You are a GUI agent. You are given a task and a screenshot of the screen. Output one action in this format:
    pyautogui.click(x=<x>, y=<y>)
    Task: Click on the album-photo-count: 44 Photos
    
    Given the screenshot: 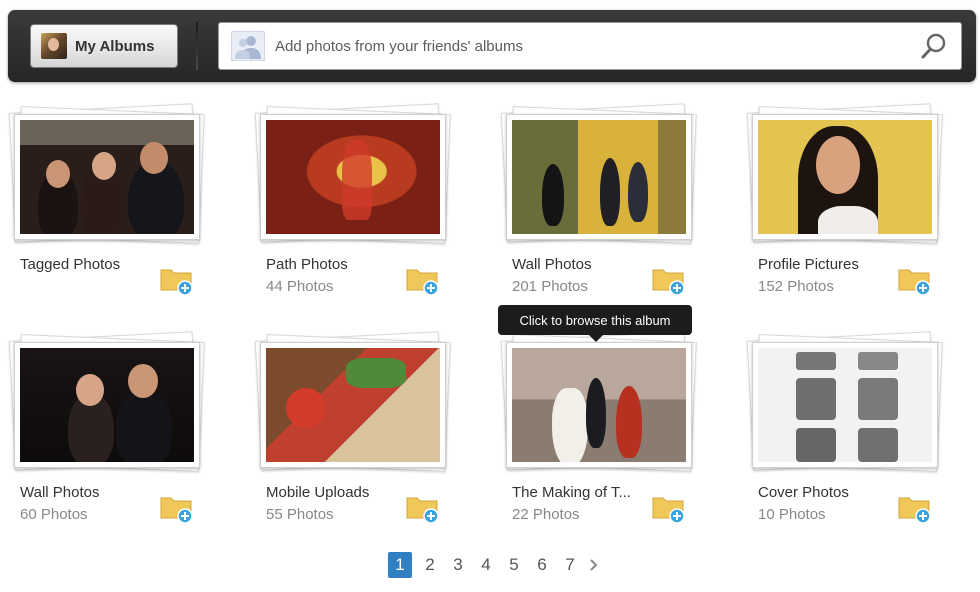 What is the action you would take?
    pyautogui.click(x=300, y=286)
    